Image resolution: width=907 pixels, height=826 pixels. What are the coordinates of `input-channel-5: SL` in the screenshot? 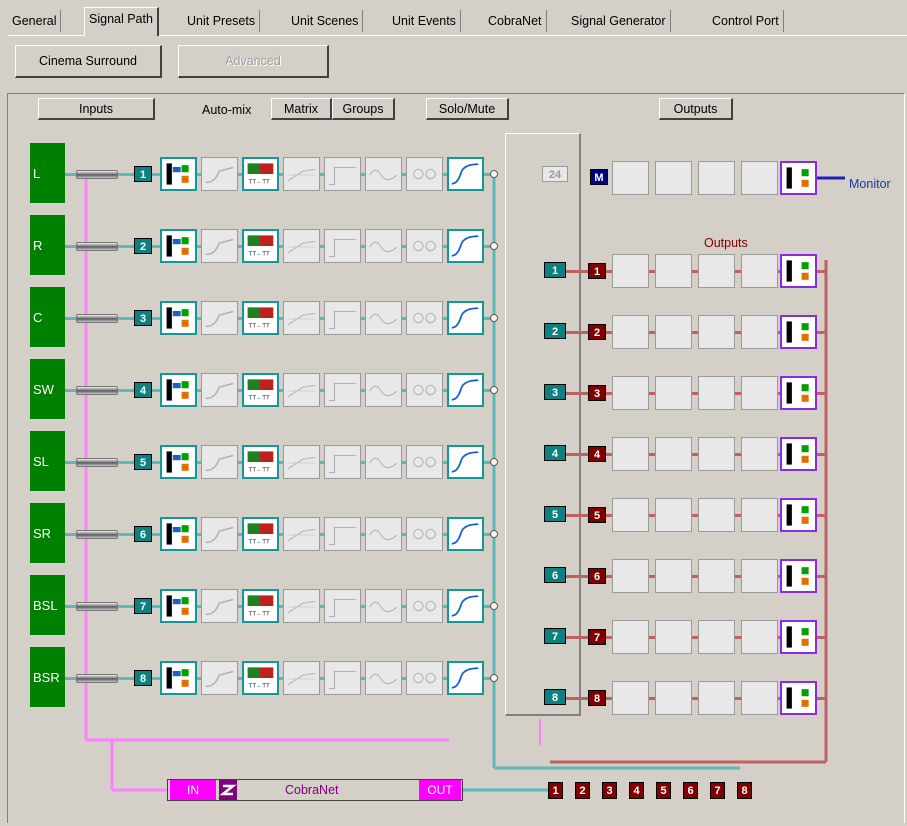 It's located at (47, 461).